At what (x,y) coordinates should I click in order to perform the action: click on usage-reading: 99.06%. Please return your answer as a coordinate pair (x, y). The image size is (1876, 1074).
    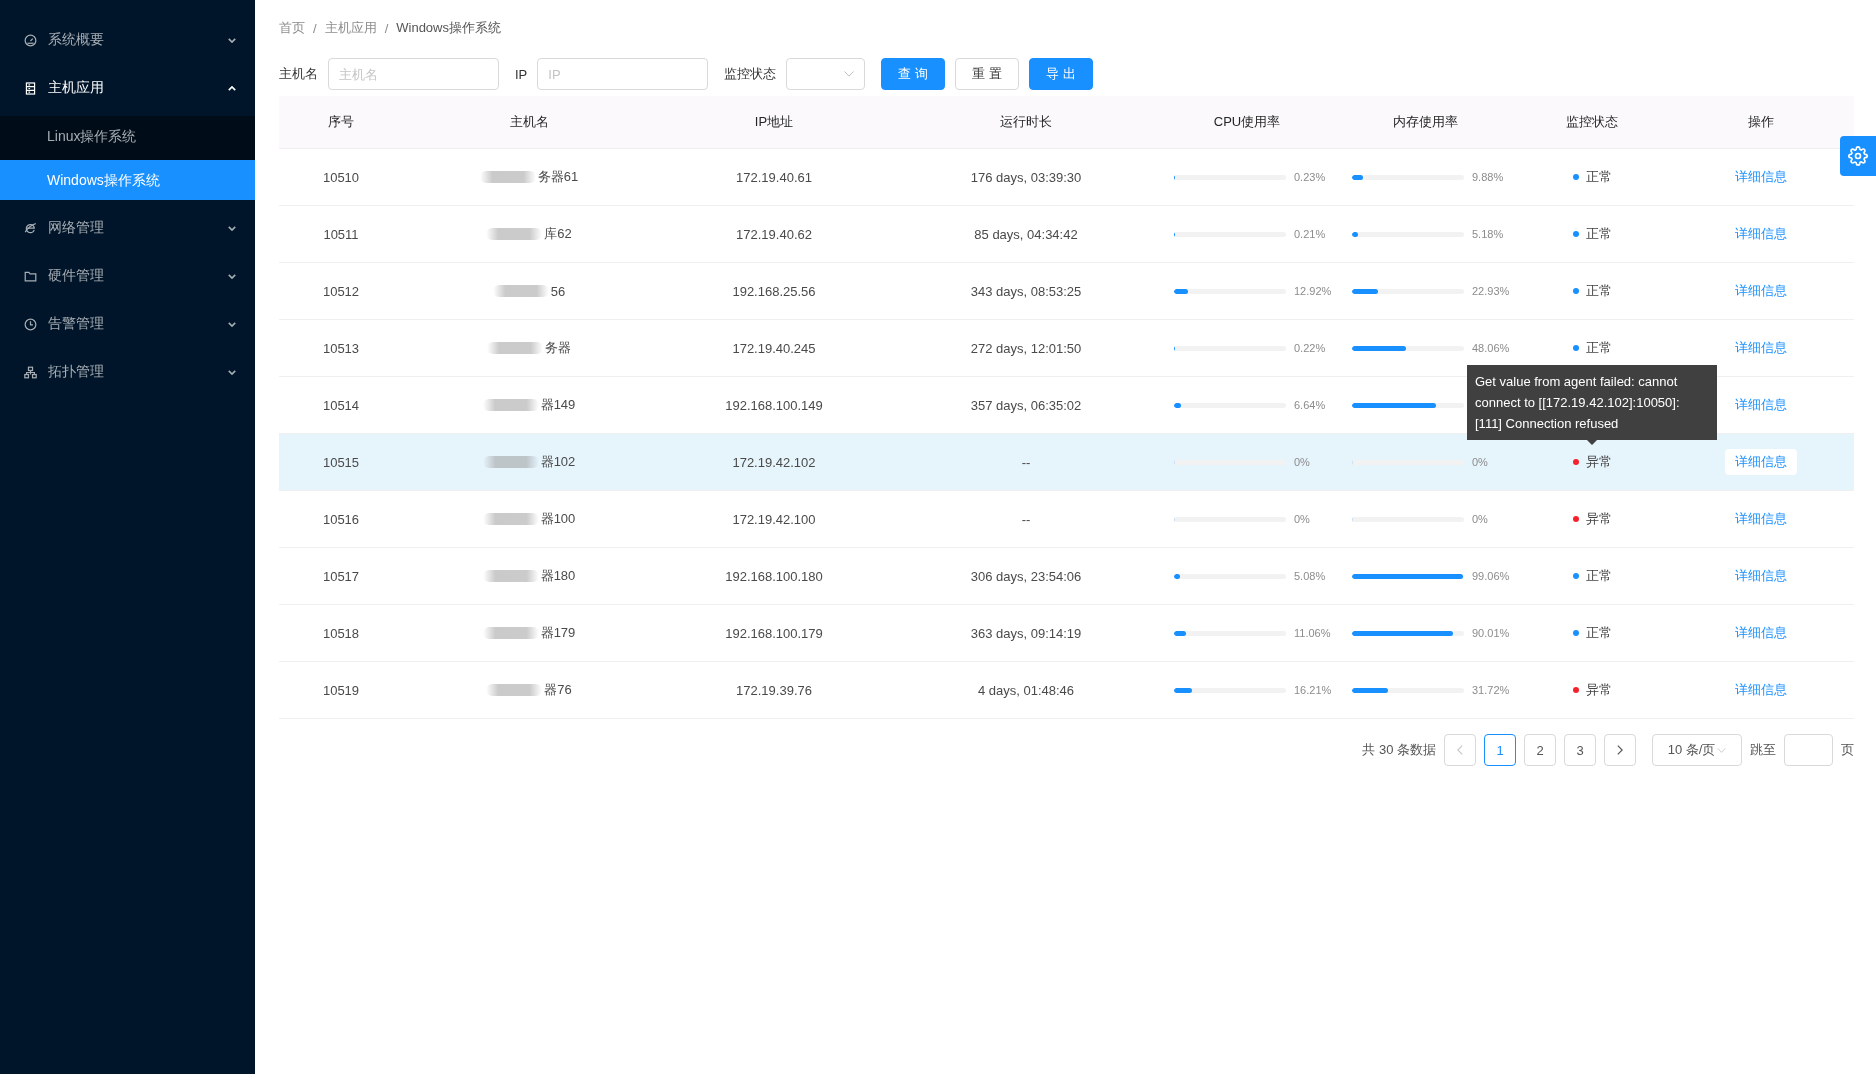
    Looking at the image, I should click on (1491, 576).